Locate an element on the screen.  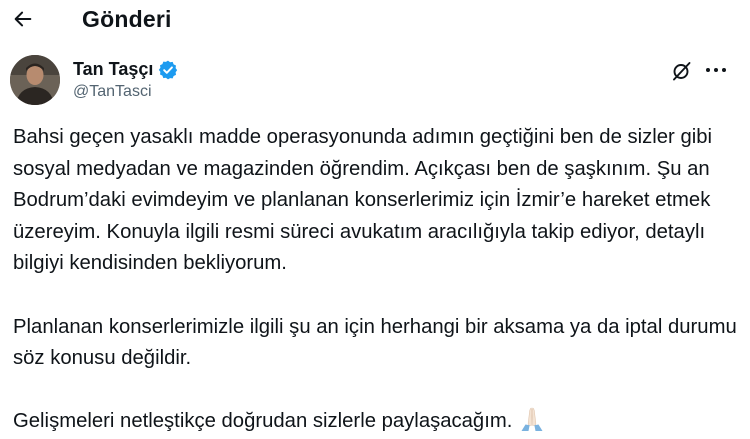
arrow-left-icon is located at coordinates (23, 19).